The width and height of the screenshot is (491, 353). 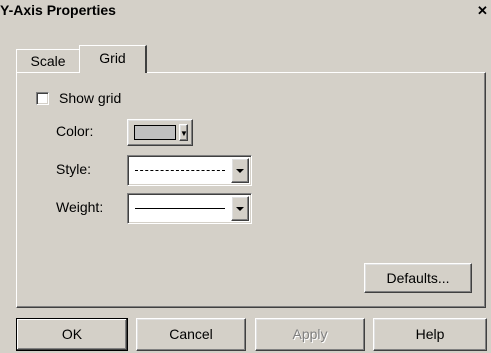 What do you see at coordinates (58, 10) in the screenshot?
I see `window-title: Y-Axis Properties` at bounding box center [58, 10].